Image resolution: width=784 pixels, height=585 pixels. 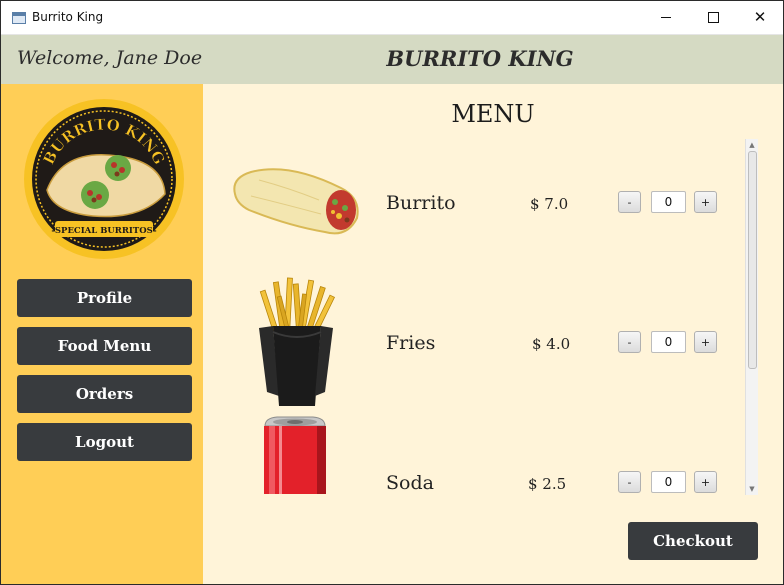 I want to click on menu-item-soda: Soda $ 2.5 - 0 +, so click(x=473, y=455).